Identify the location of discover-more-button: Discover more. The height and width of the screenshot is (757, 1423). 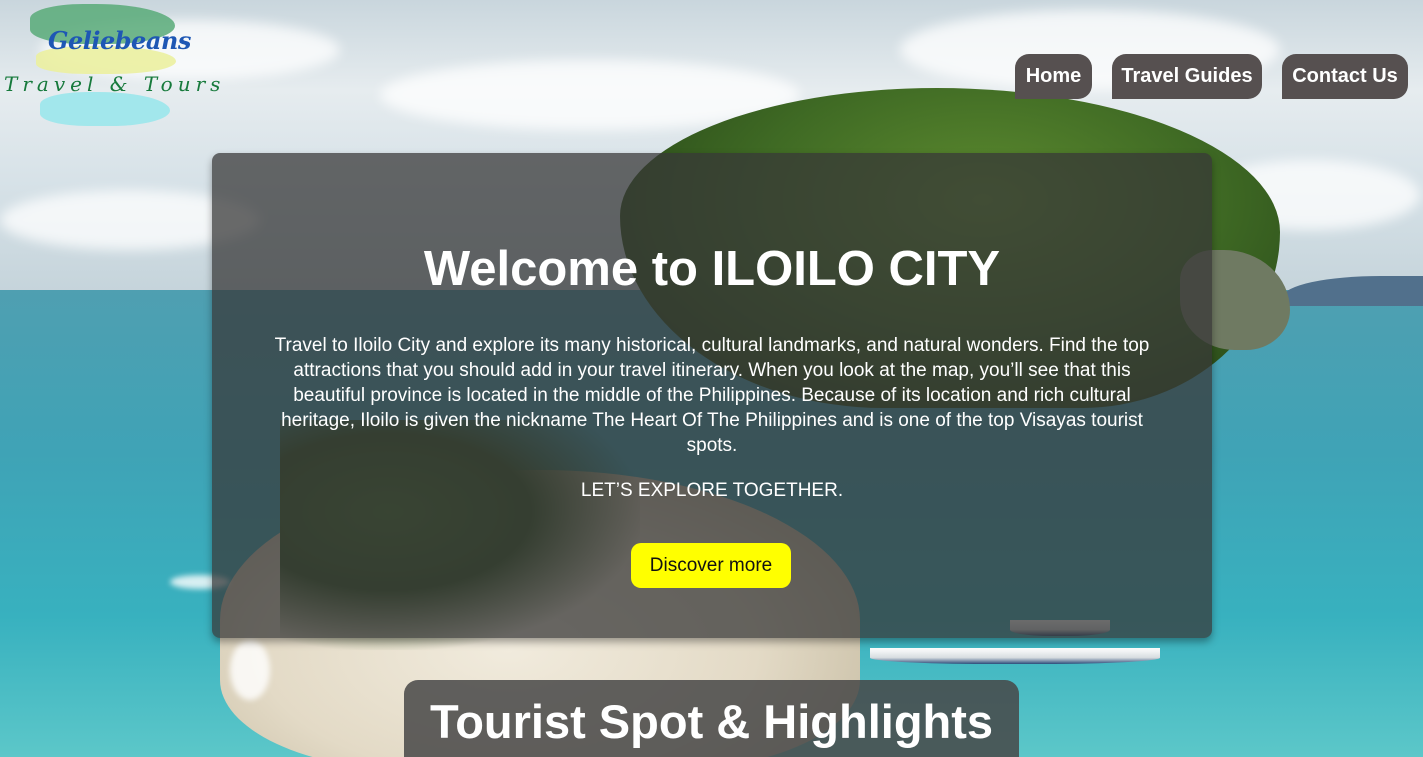
(711, 565).